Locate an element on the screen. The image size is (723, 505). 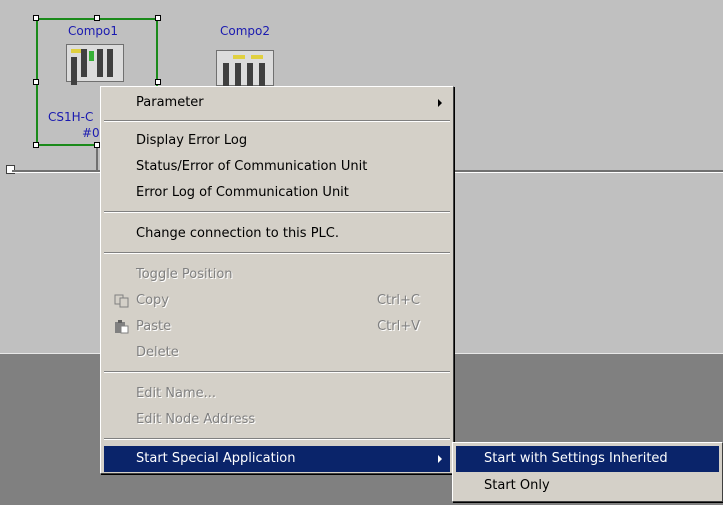
submenu-item-start-only: Start Only is located at coordinates (587, 486).